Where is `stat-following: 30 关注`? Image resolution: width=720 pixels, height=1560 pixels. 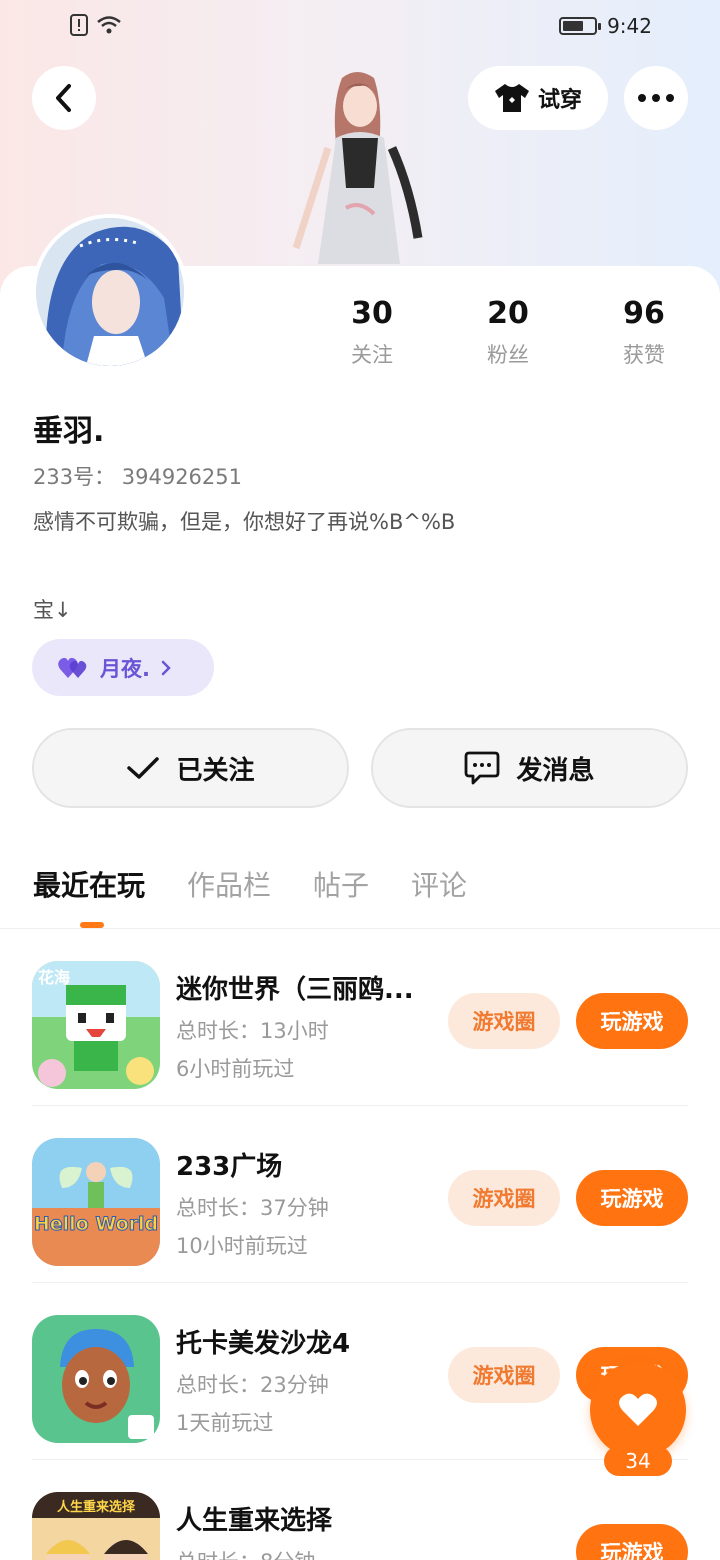 stat-following: 30 关注 is located at coordinates (372, 332).